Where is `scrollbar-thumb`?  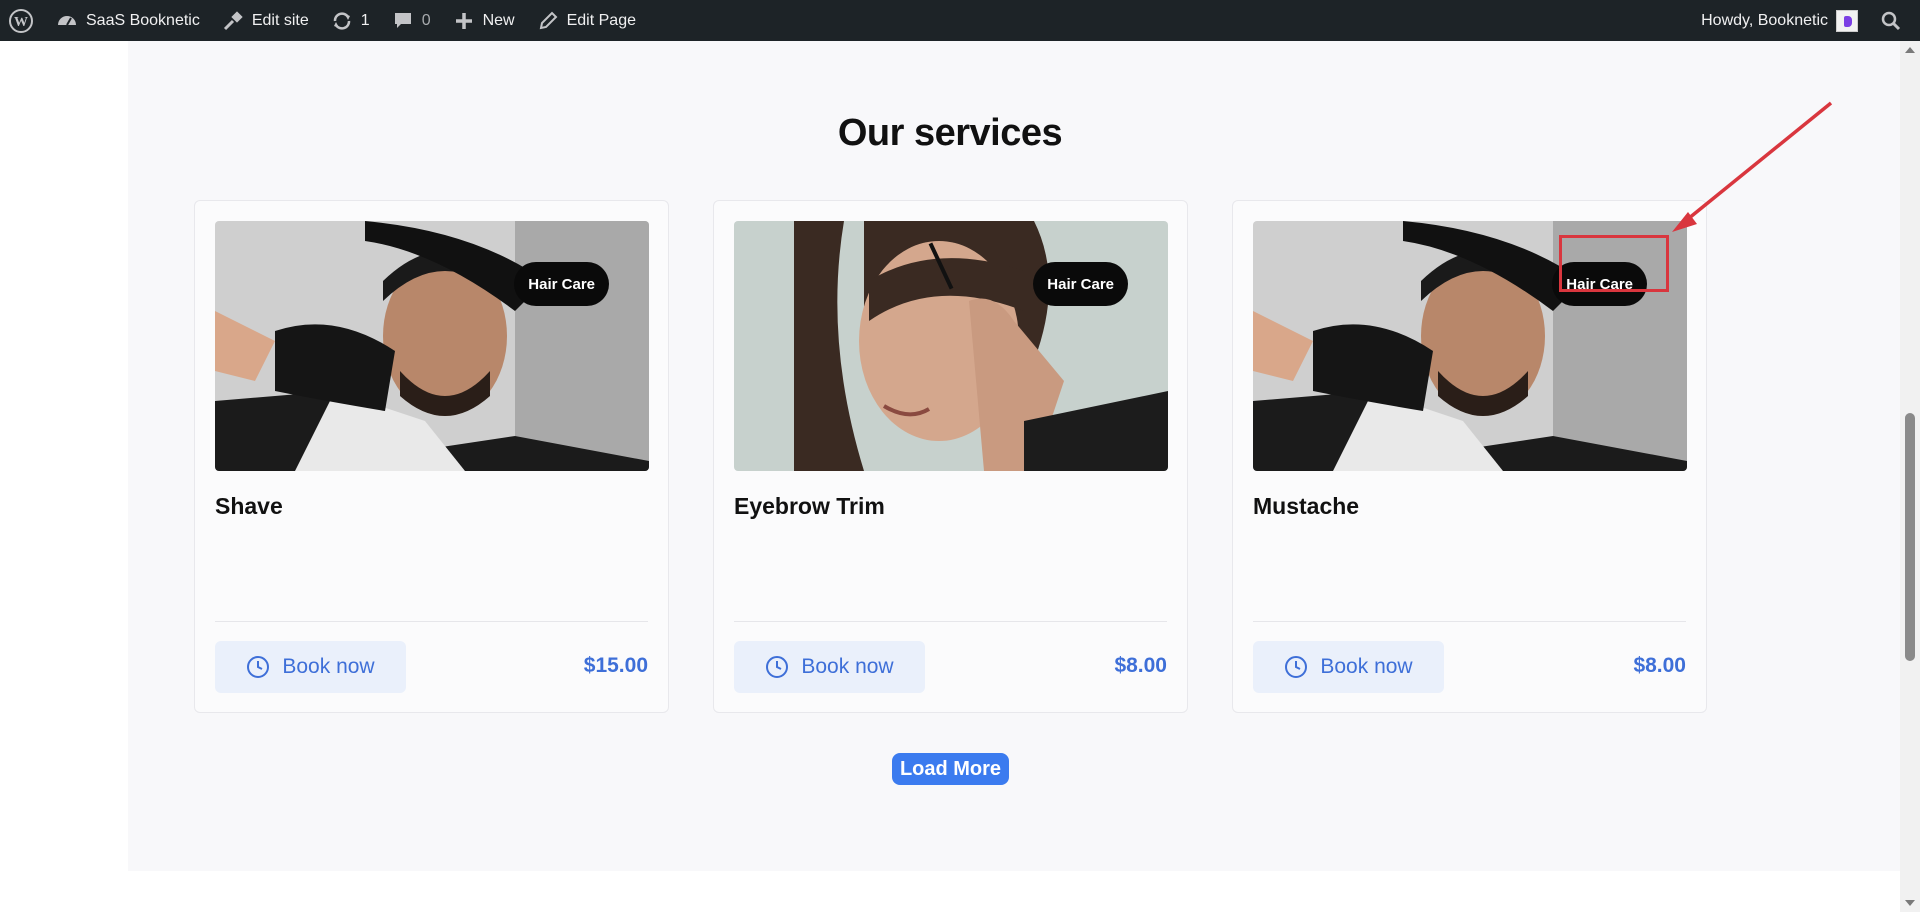 scrollbar-thumb is located at coordinates (1910, 537).